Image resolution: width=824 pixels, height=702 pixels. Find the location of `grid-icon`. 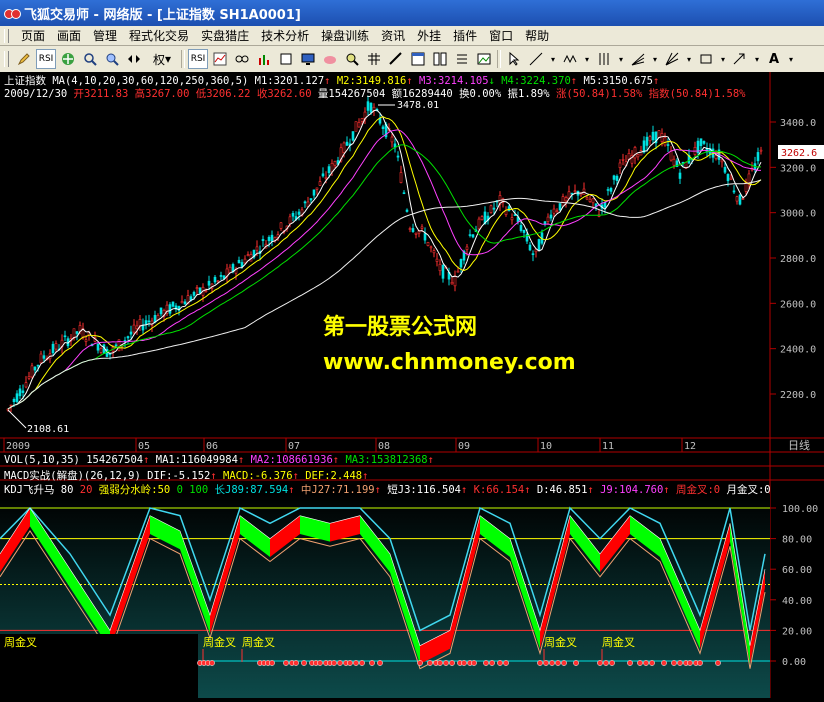

grid-icon is located at coordinates (374, 59).